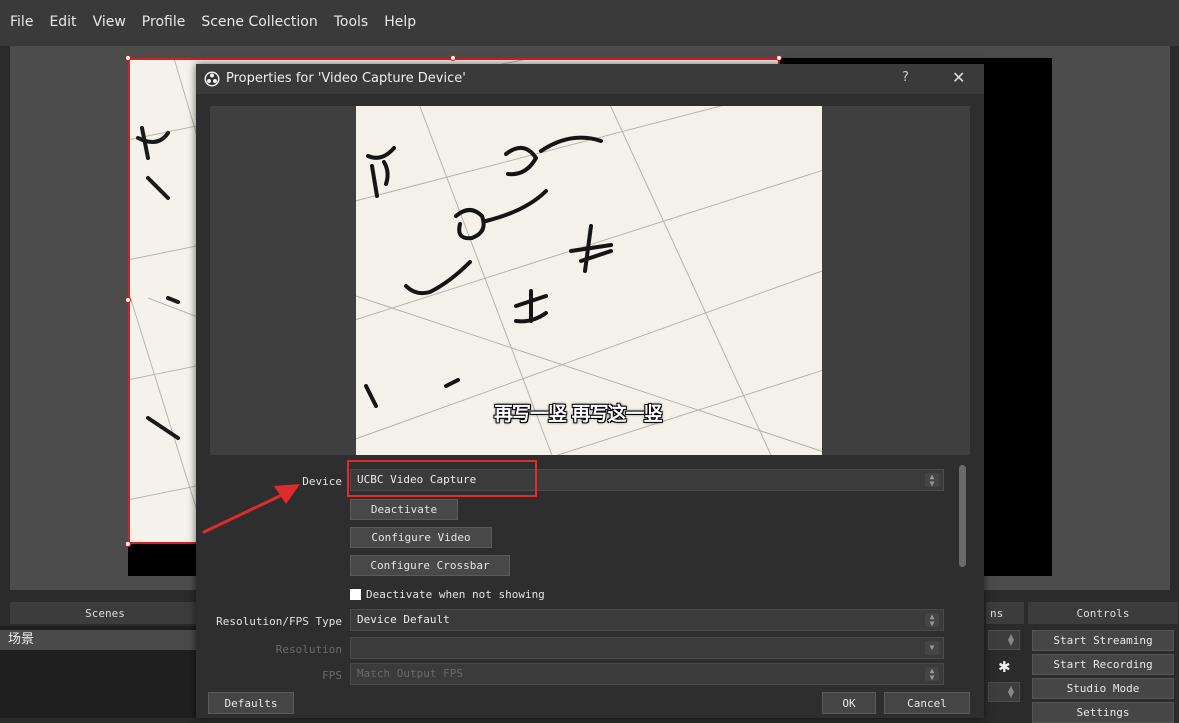 Image resolution: width=1179 pixels, height=723 pixels. I want to click on controls-dock-title: Controls, so click(1103, 613).